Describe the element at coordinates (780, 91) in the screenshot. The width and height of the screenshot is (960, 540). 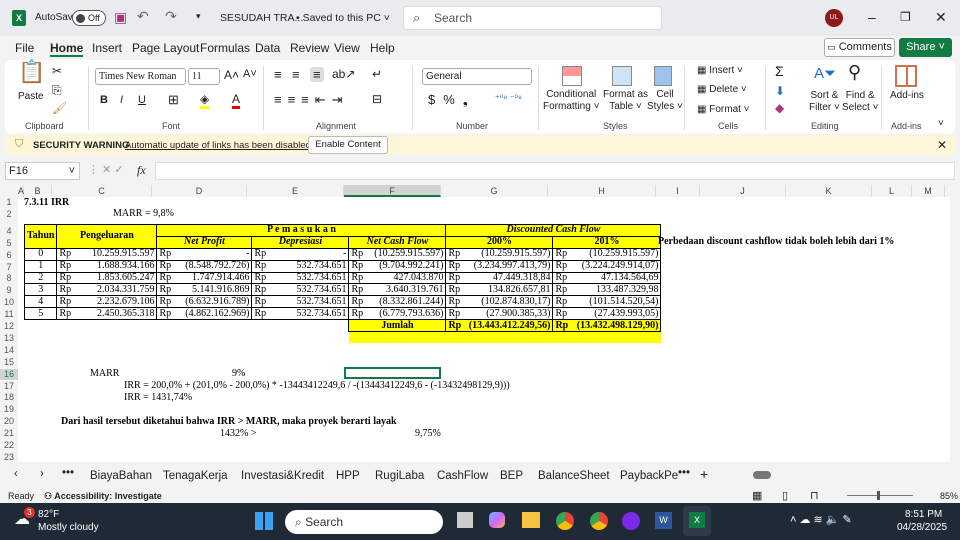
I see `fill-icon: ⬇` at that location.